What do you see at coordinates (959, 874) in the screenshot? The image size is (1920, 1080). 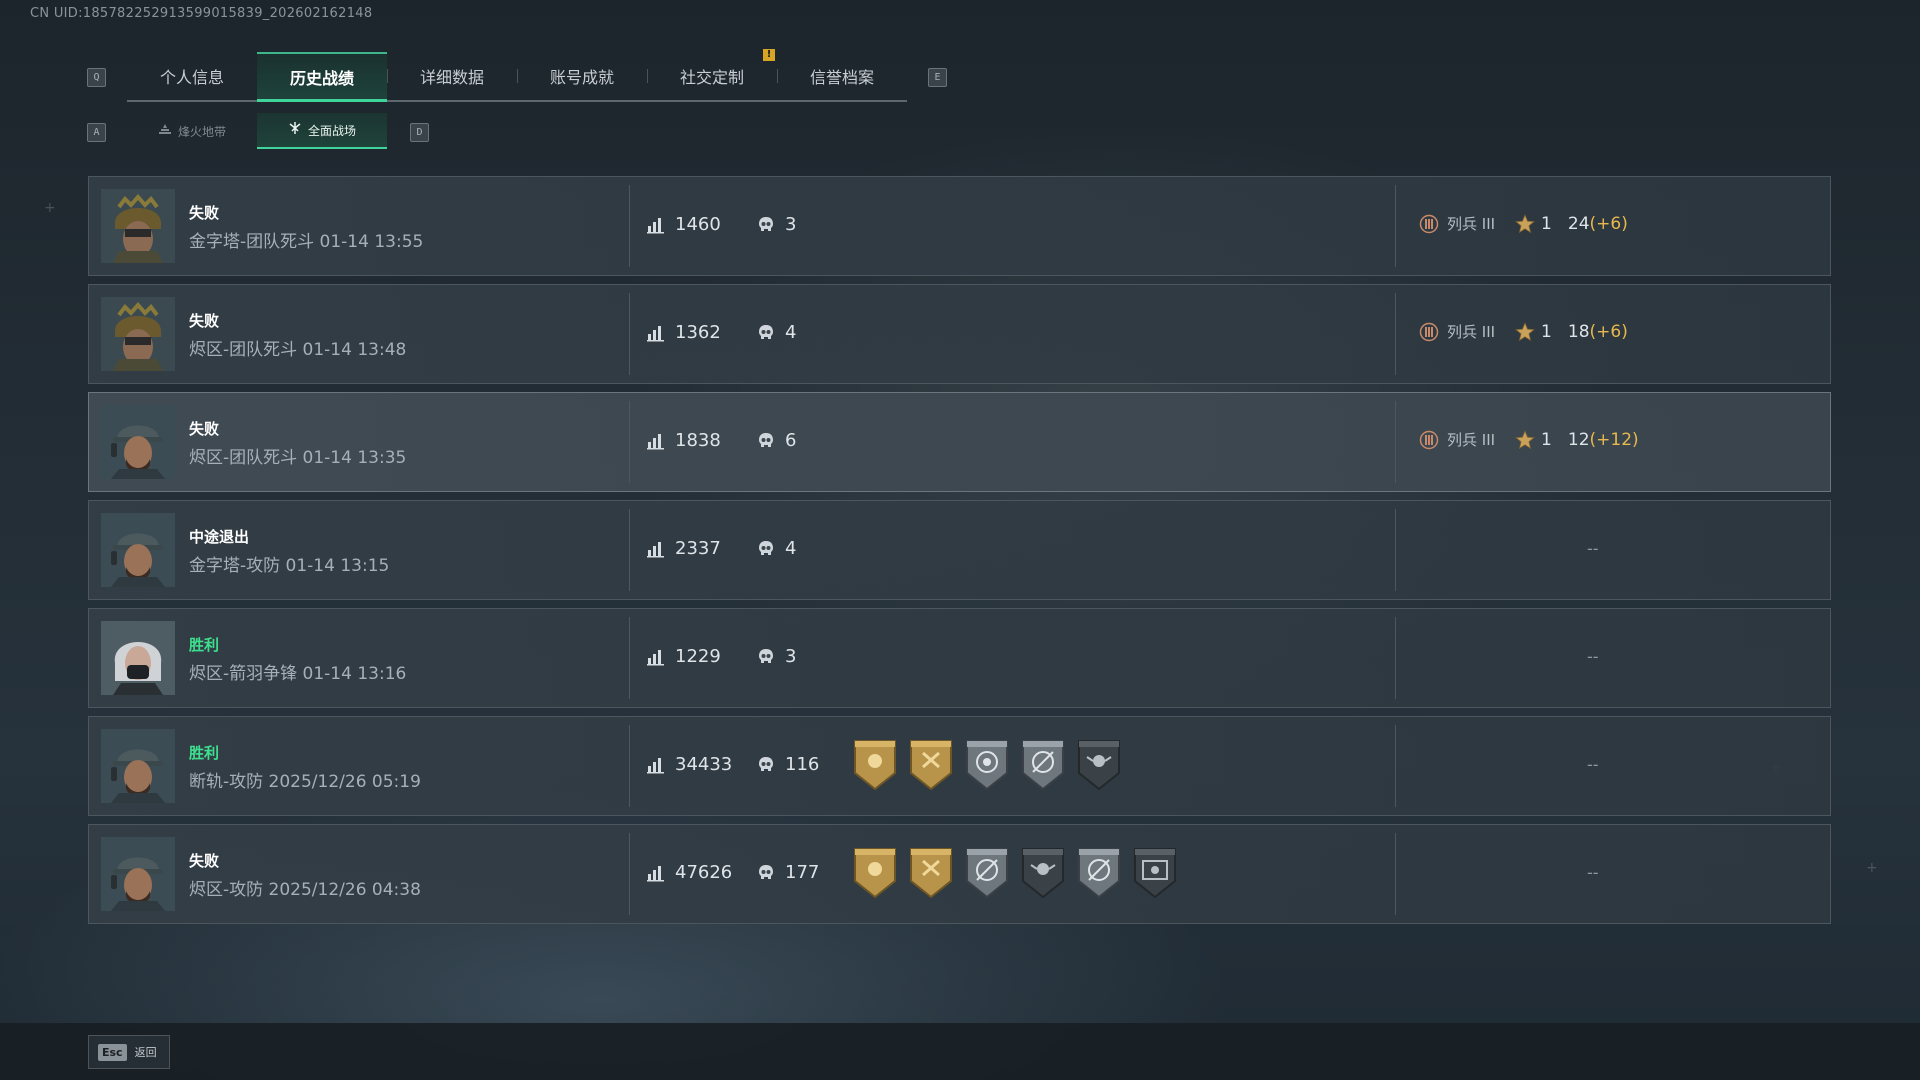 I see `match-row: 失败 烬区-攻防 2025/12/26 04:38 47626 177 --` at bounding box center [959, 874].